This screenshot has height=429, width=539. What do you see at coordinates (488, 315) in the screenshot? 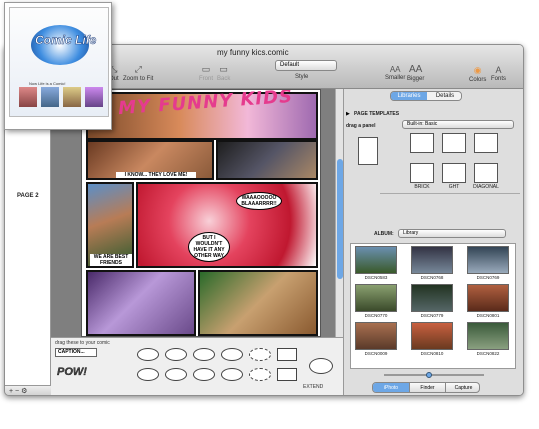
I see `photo-name: DSCN0801` at bounding box center [488, 315].